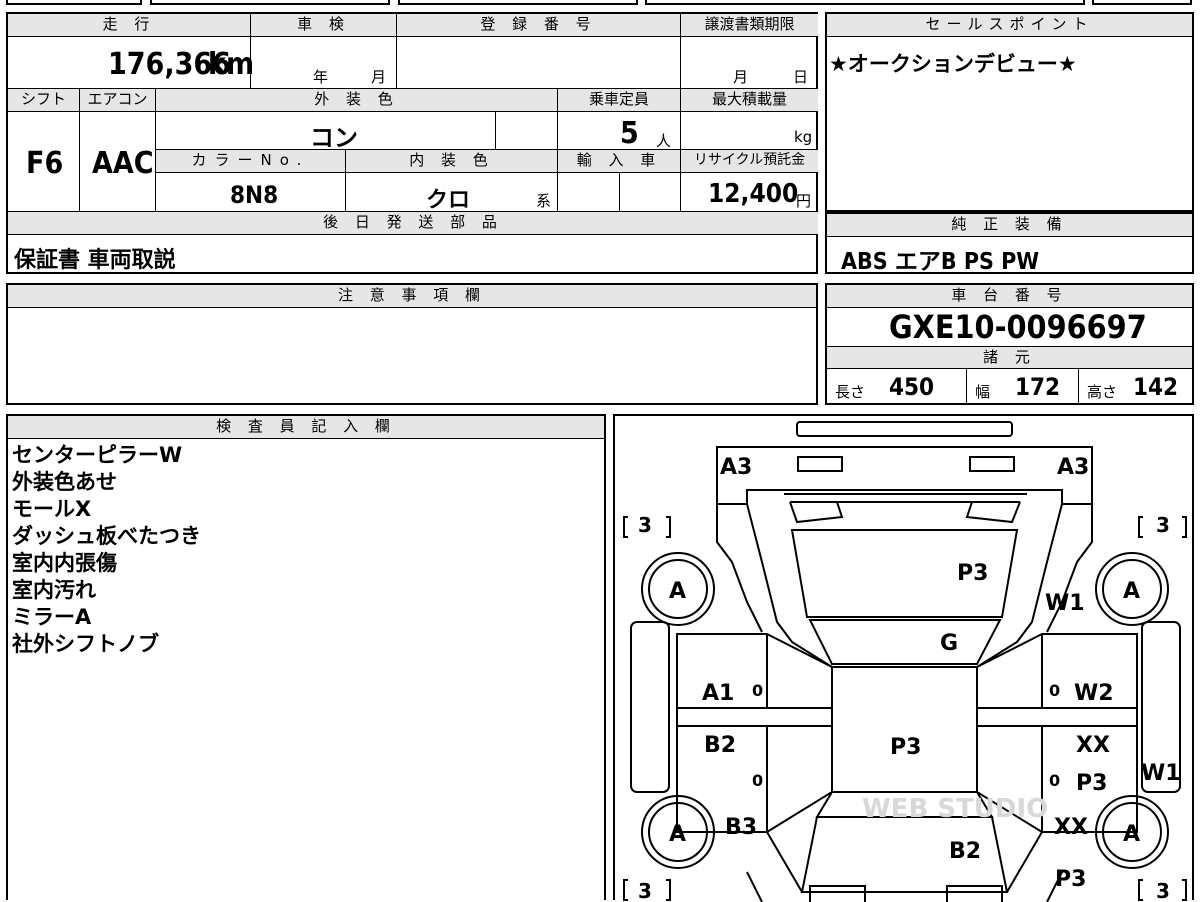 The height and width of the screenshot is (902, 1200). I want to click on front-left-grade: A3, so click(736, 467).